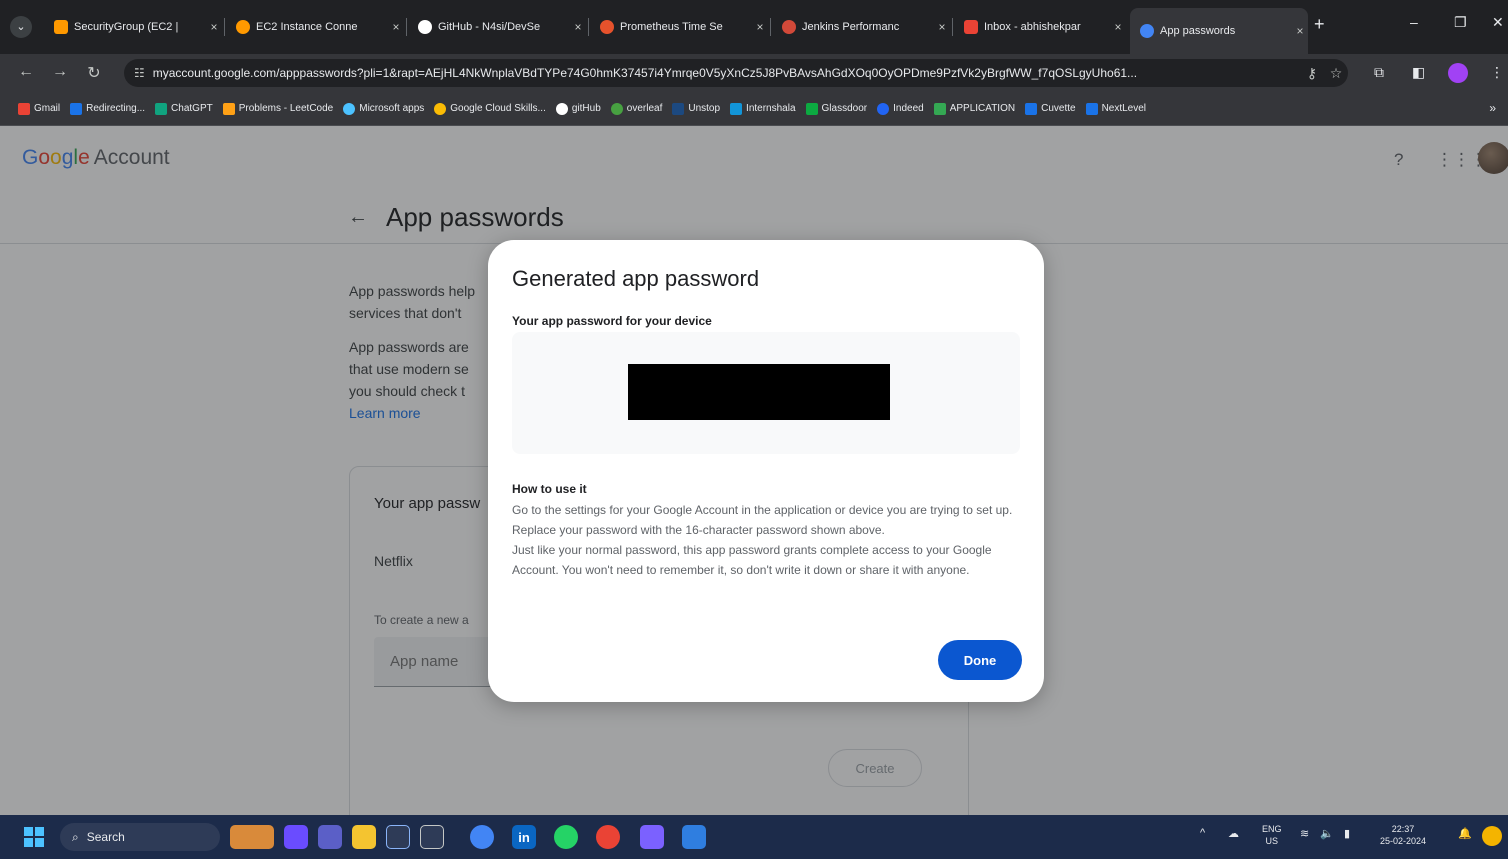 The width and height of the screenshot is (1508, 859). What do you see at coordinates (1465, 833) in the screenshot?
I see `notification-bell-icon: 🔔` at bounding box center [1465, 833].